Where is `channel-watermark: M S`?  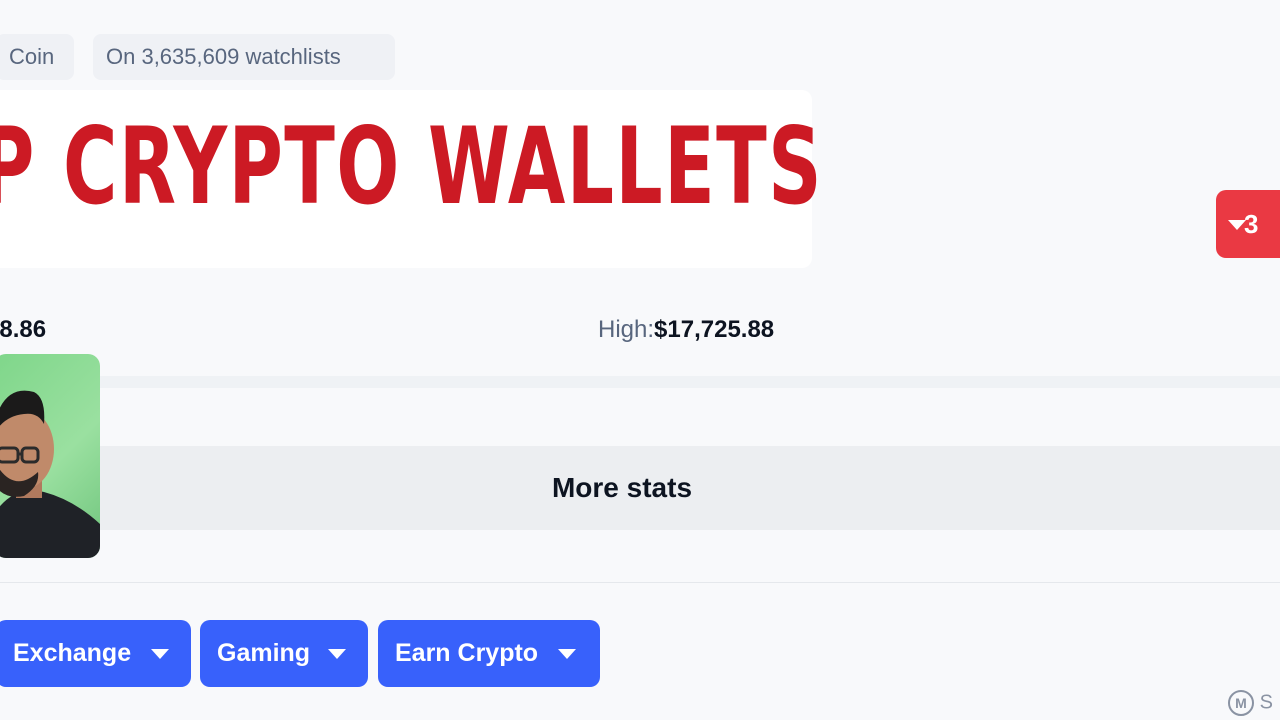 channel-watermark: M S is located at coordinates (1254, 705).